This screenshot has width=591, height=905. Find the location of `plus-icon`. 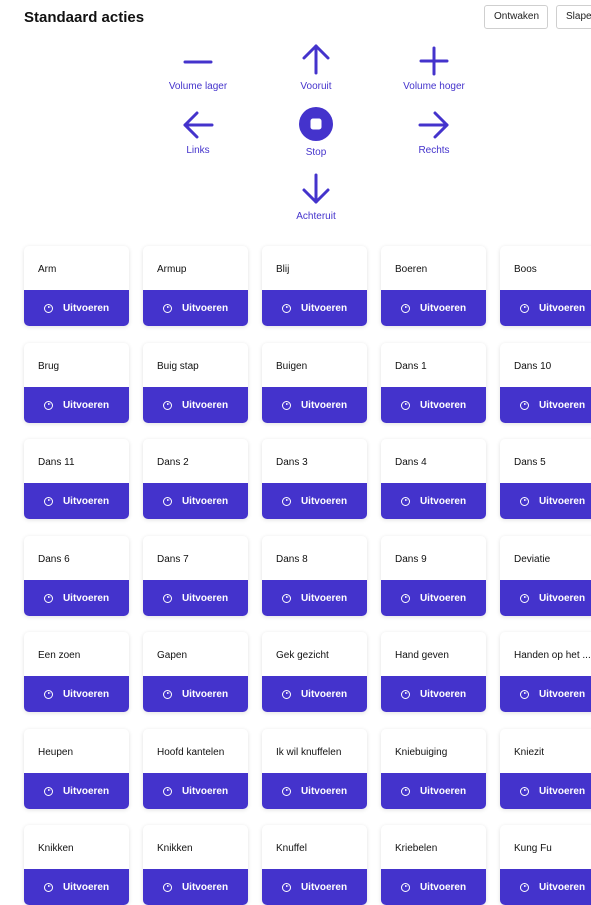

plus-icon is located at coordinates (434, 61).